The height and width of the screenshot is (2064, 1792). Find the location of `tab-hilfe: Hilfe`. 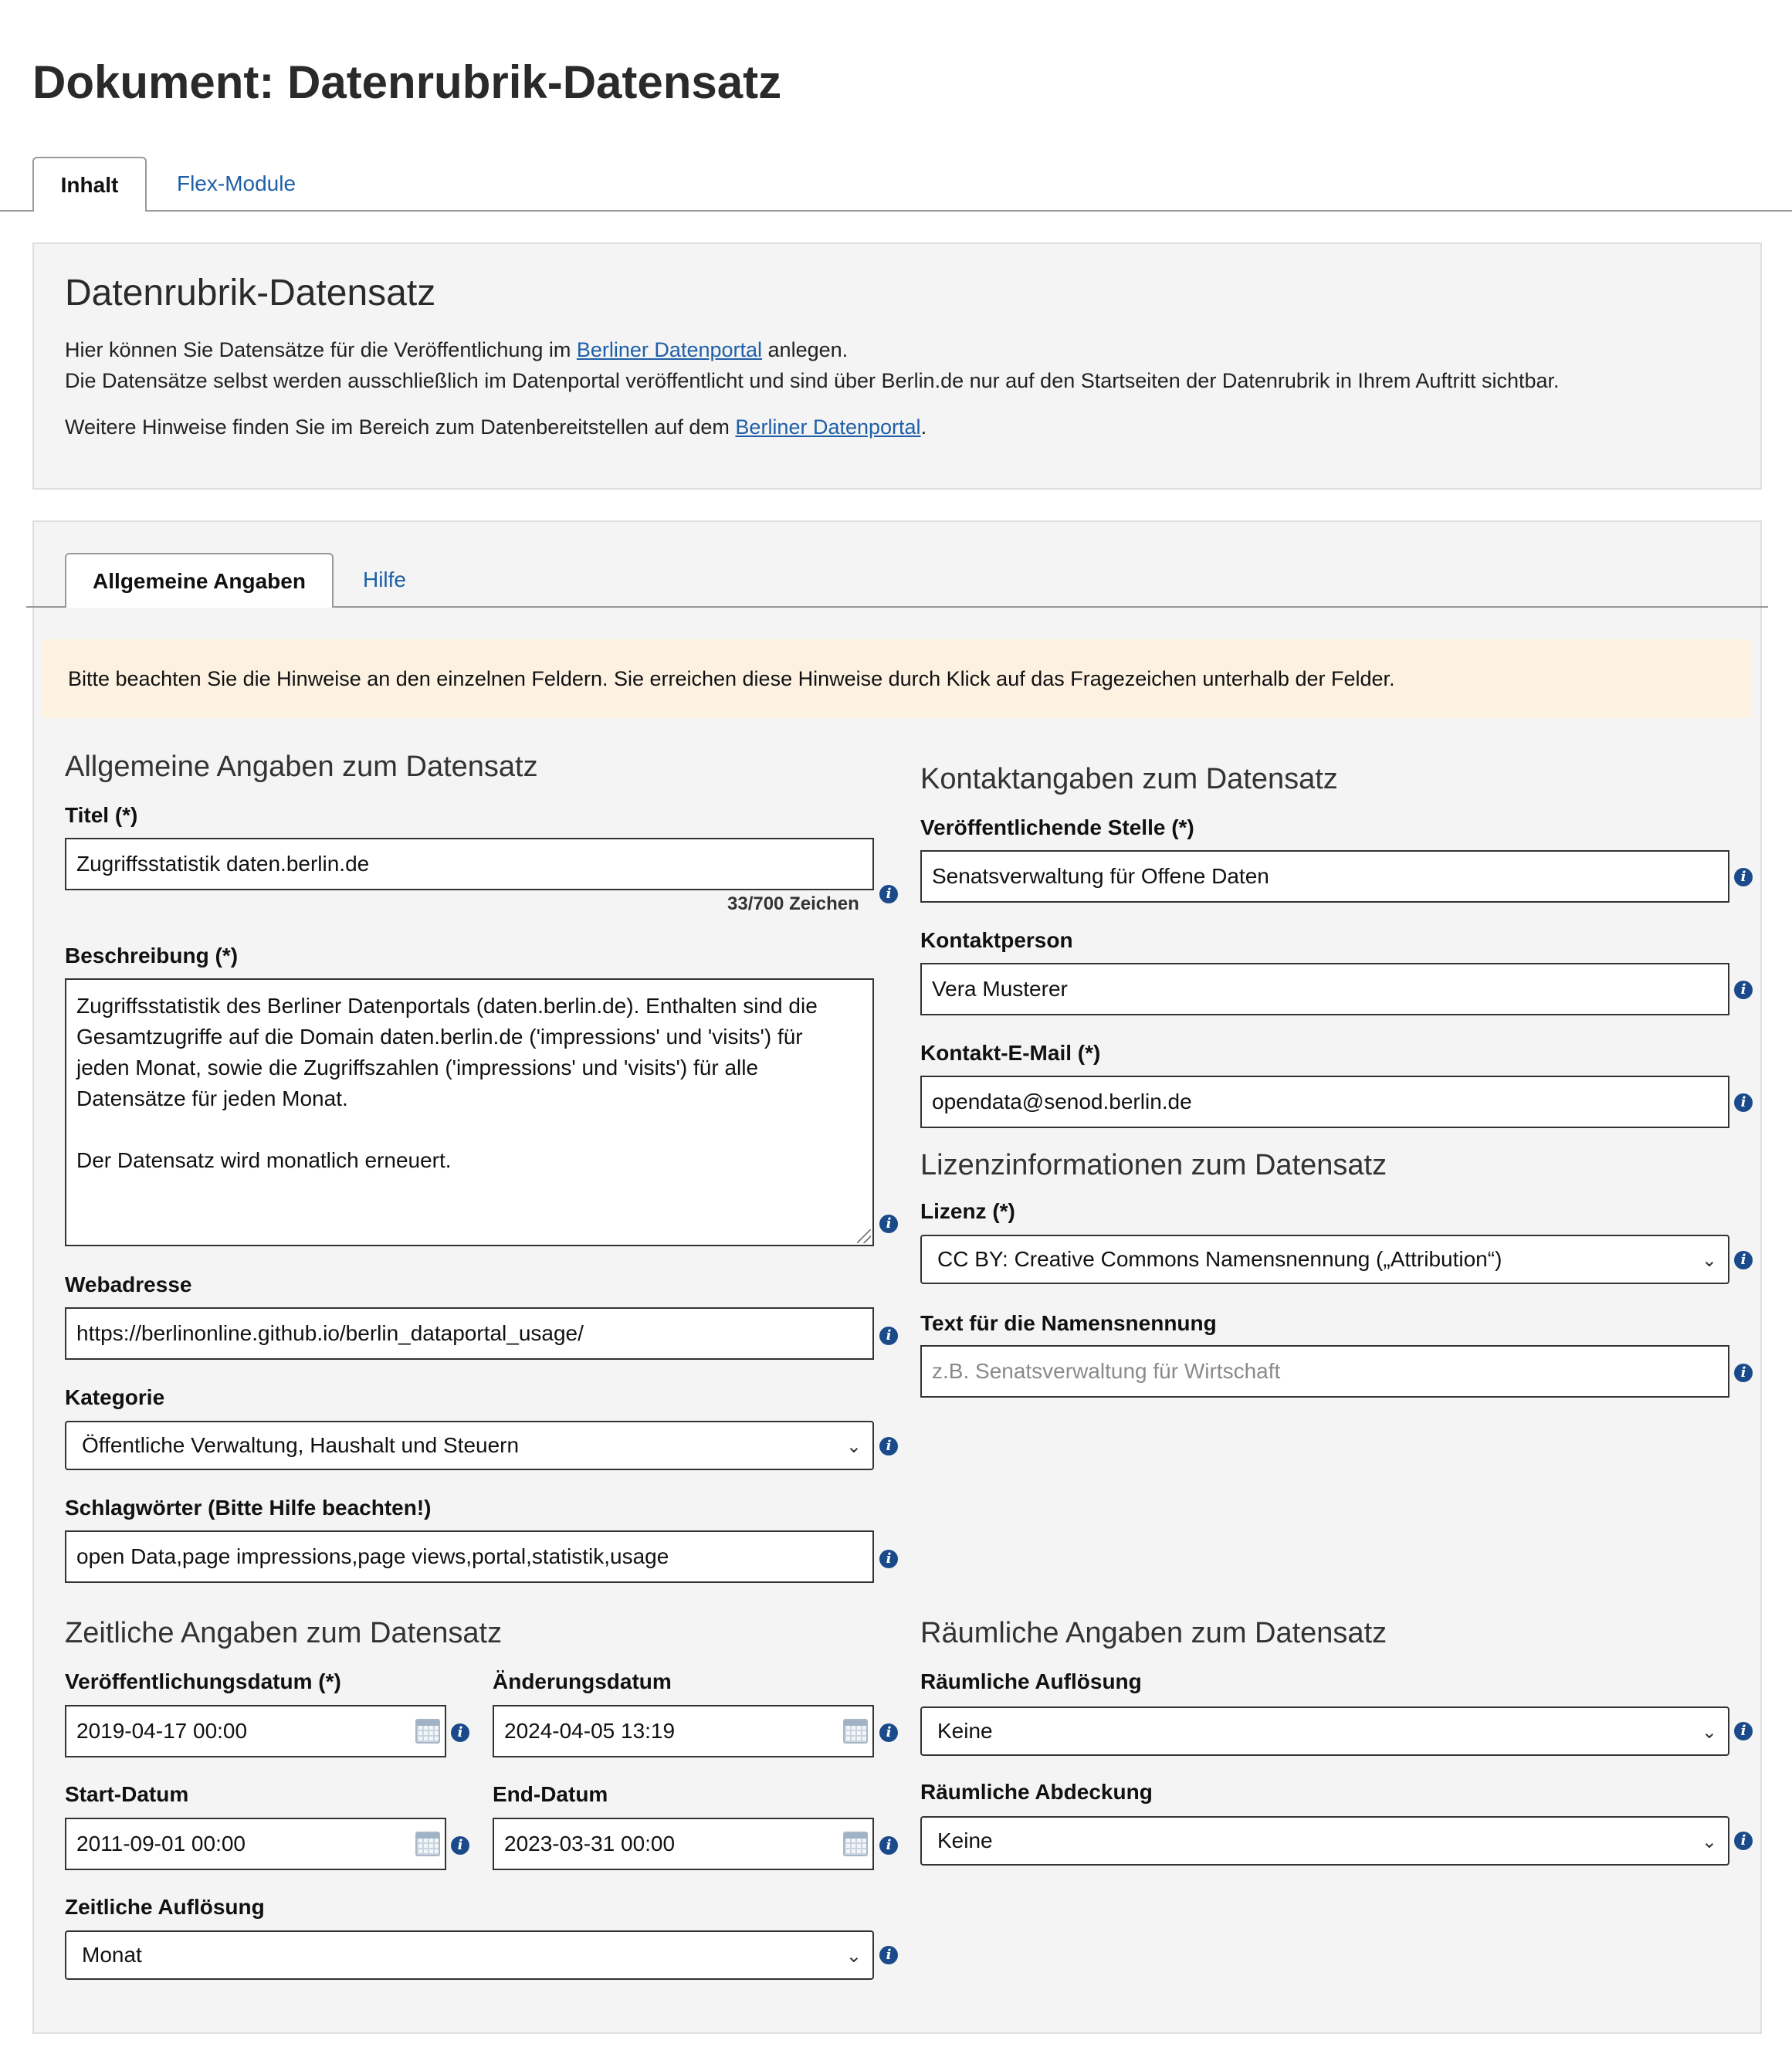

tab-hilfe: Hilfe is located at coordinates (384, 580).